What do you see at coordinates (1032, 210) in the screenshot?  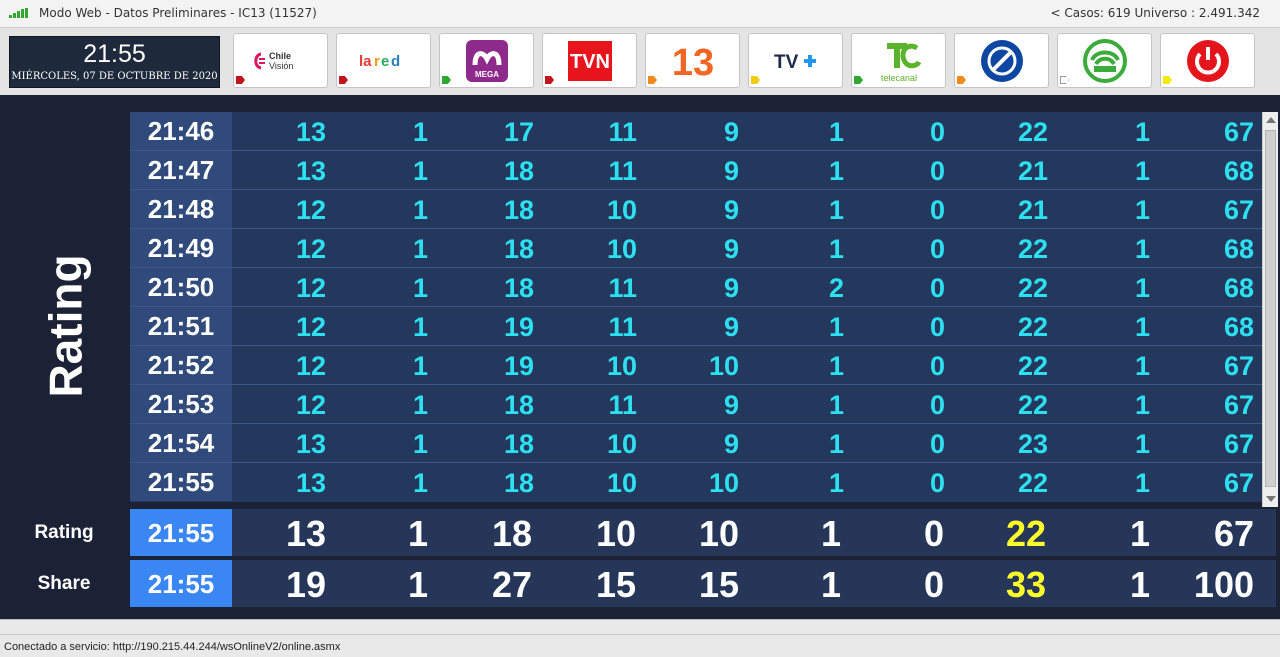 I see `rating-cell: 21` at bounding box center [1032, 210].